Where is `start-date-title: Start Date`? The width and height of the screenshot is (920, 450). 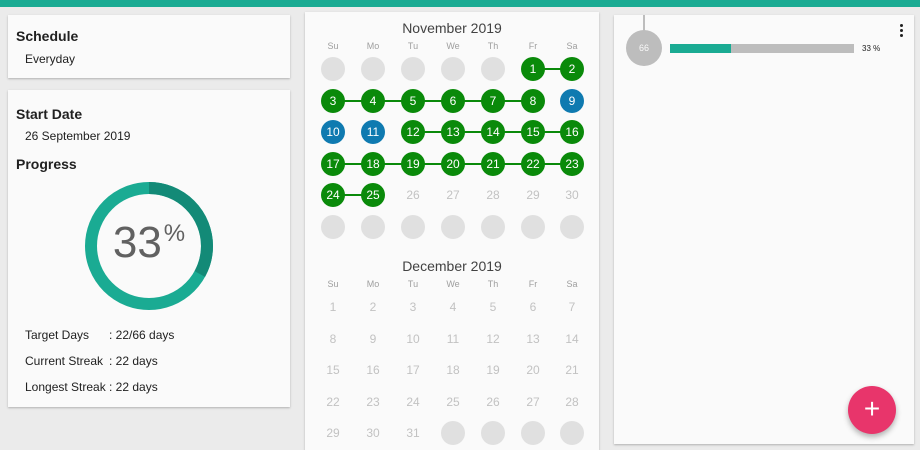 start-date-title: Start Date is located at coordinates (49, 114).